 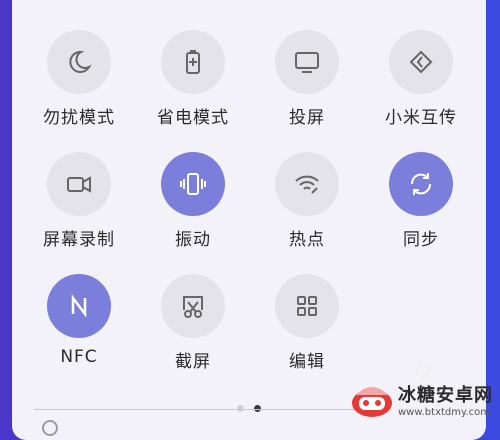 I want to click on tile-power-saver: 省电模式, so click(x=193, y=79).